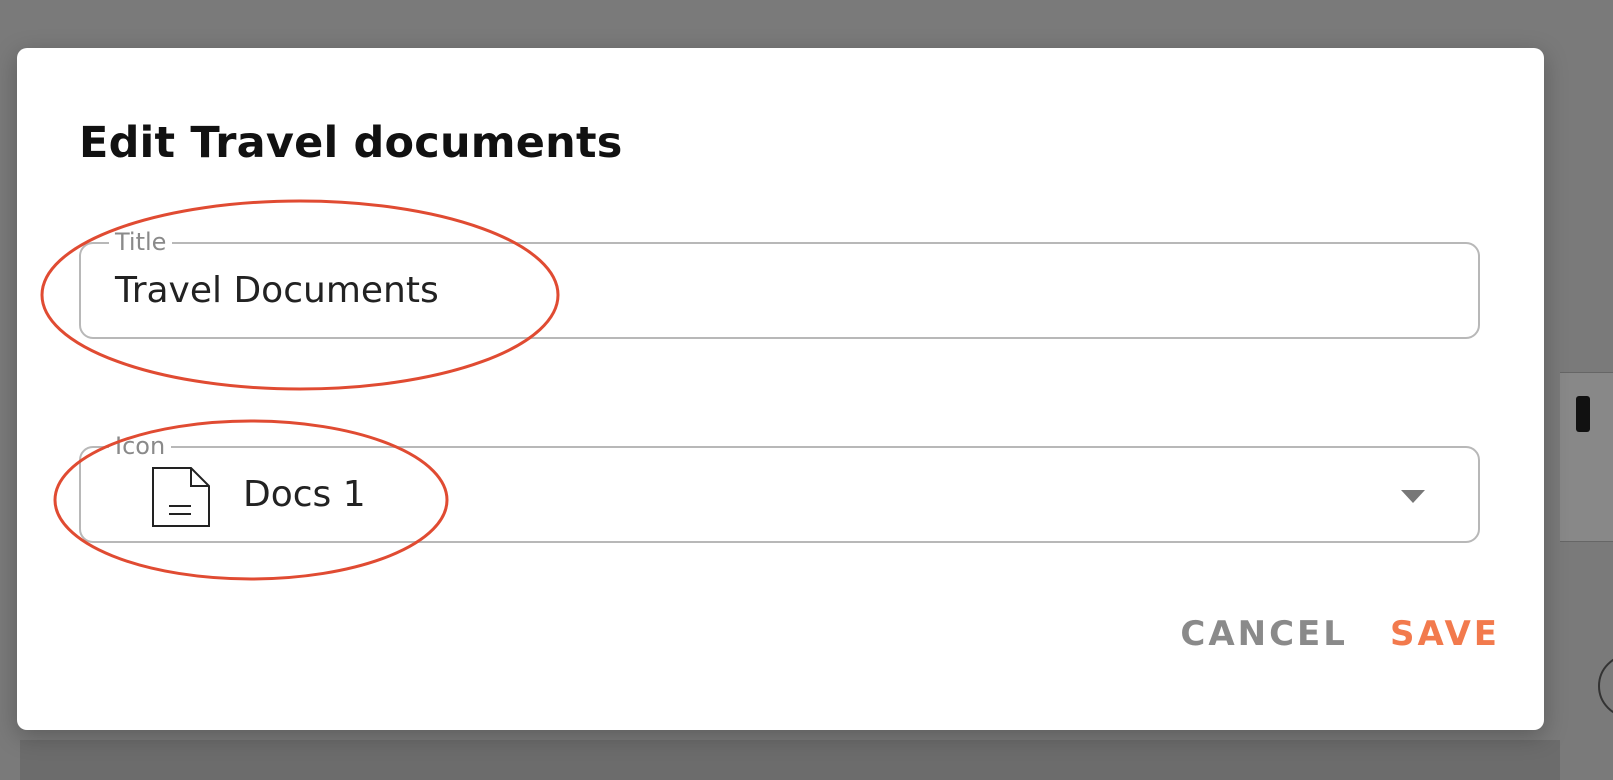 This screenshot has height=780, width=1613. I want to click on background-icon, so click(1583, 414).